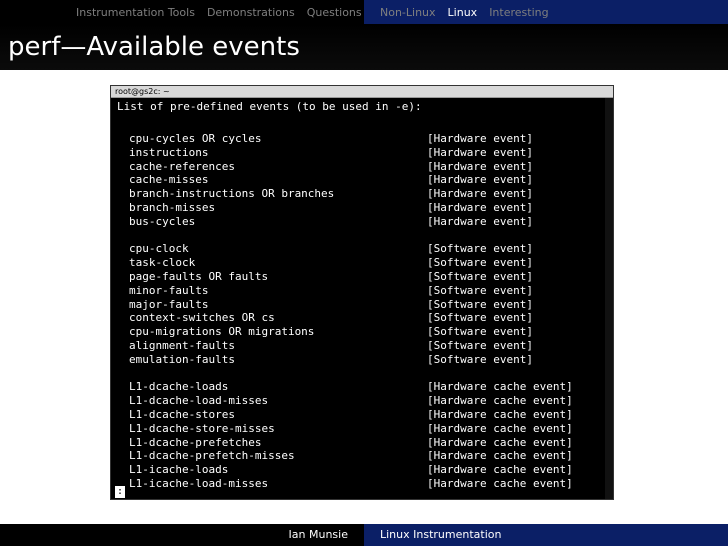 This screenshot has height=546, width=728. What do you see at coordinates (120, 492) in the screenshot?
I see `terminal-prompt: :` at bounding box center [120, 492].